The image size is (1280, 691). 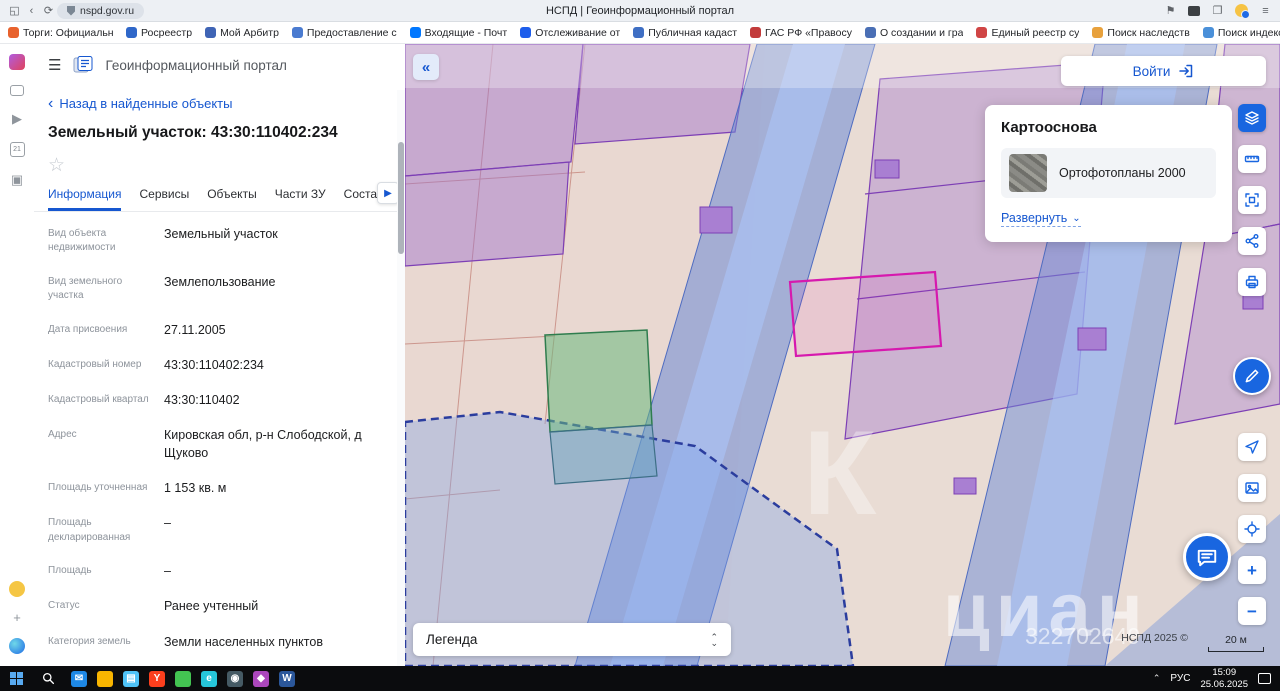 What do you see at coordinates (17, 149) in the screenshot?
I see `calendar-icon: 21` at bounding box center [17, 149].